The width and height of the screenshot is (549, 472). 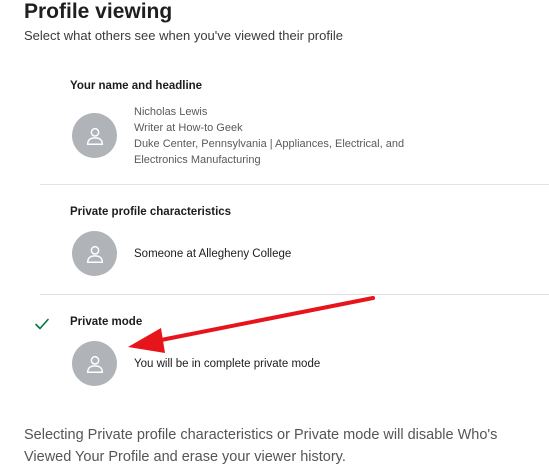 What do you see at coordinates (42, 324) in the screenshot?
I see `checkmark-icon` at bounding box center [42, 324].